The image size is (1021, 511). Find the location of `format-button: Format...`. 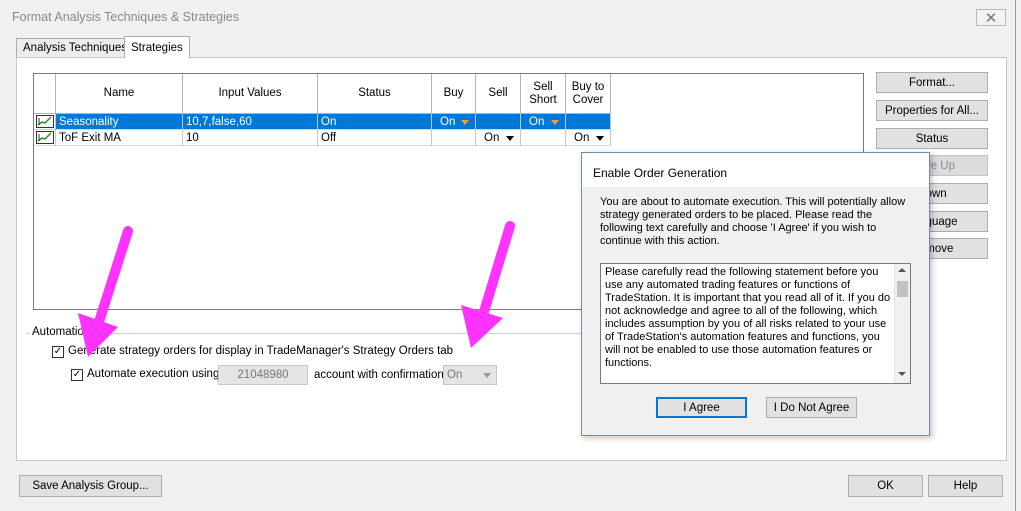

format-button: Format... is located at coordinates (932, 82).